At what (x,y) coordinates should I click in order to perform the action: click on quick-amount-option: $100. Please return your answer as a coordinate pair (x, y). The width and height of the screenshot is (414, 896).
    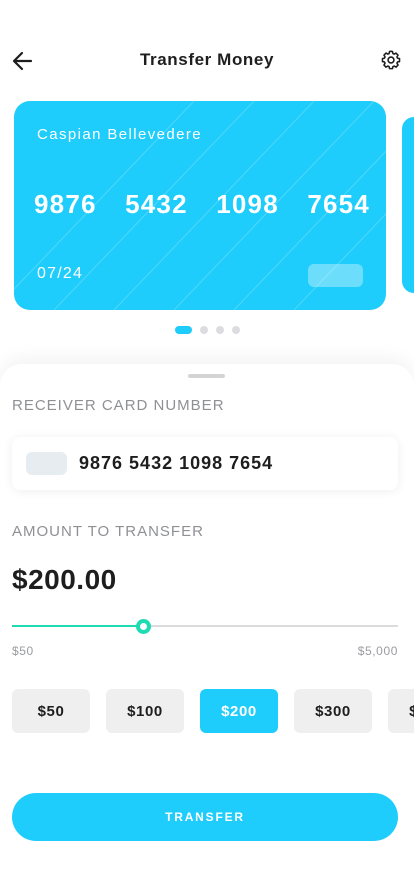
    Looking at the image, I should click on (145, 711).